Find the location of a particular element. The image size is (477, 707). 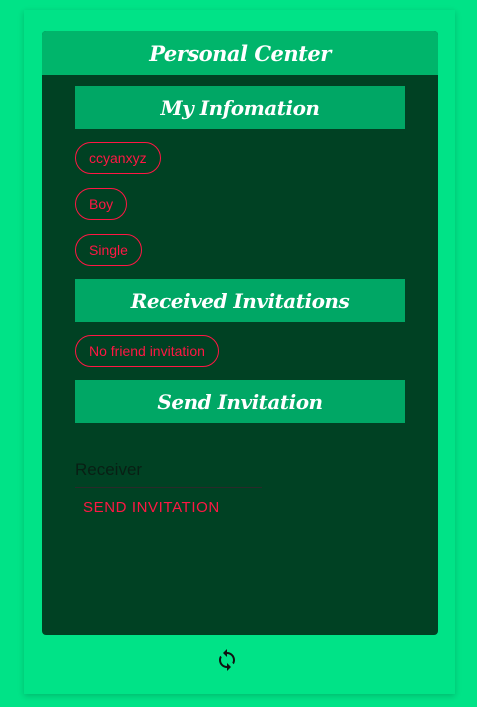

username-chip: ccyanxyz is located at coordinates (118, 158).